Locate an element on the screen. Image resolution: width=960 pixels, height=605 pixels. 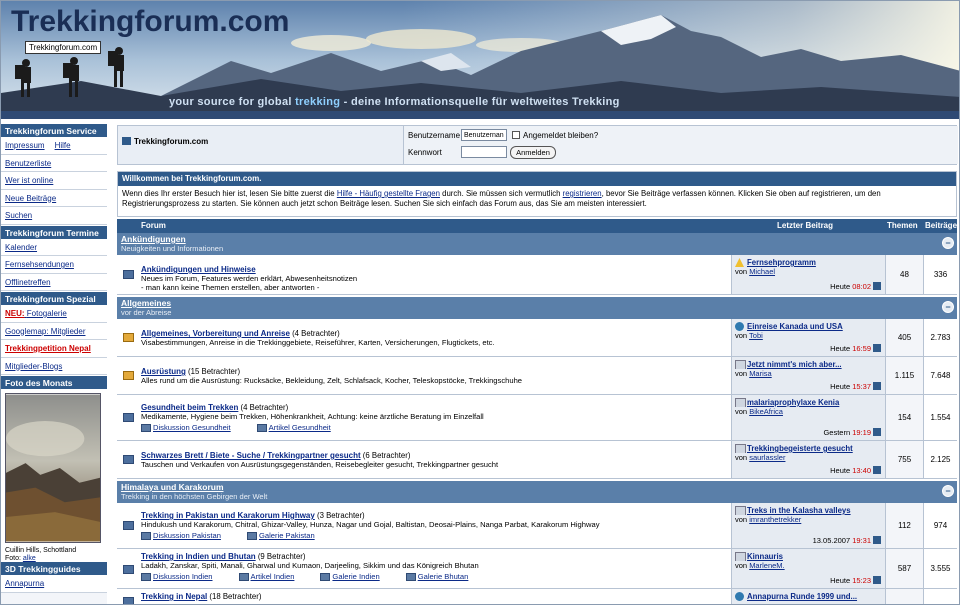
subforum-link: Artikel Gesundheit is located at coordinates (294, 427).